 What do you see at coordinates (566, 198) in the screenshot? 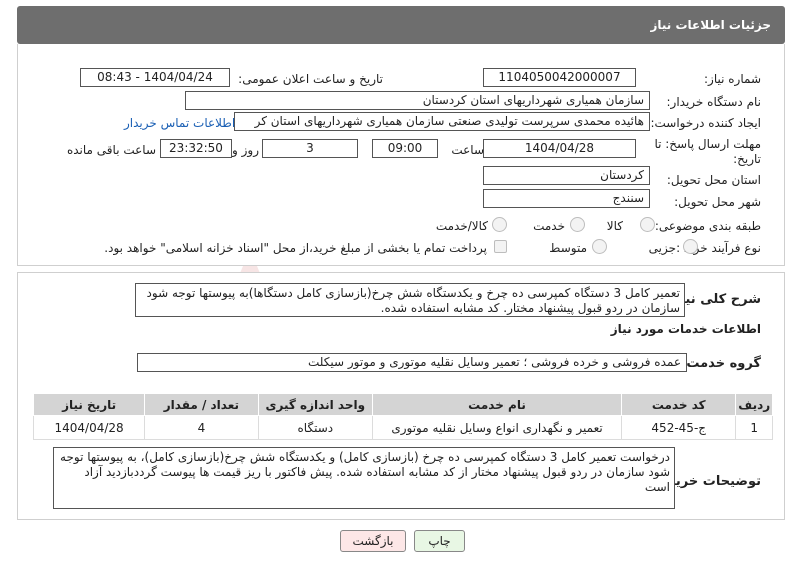
I see `city-field: سنندج` at bounding box center [566, 198].